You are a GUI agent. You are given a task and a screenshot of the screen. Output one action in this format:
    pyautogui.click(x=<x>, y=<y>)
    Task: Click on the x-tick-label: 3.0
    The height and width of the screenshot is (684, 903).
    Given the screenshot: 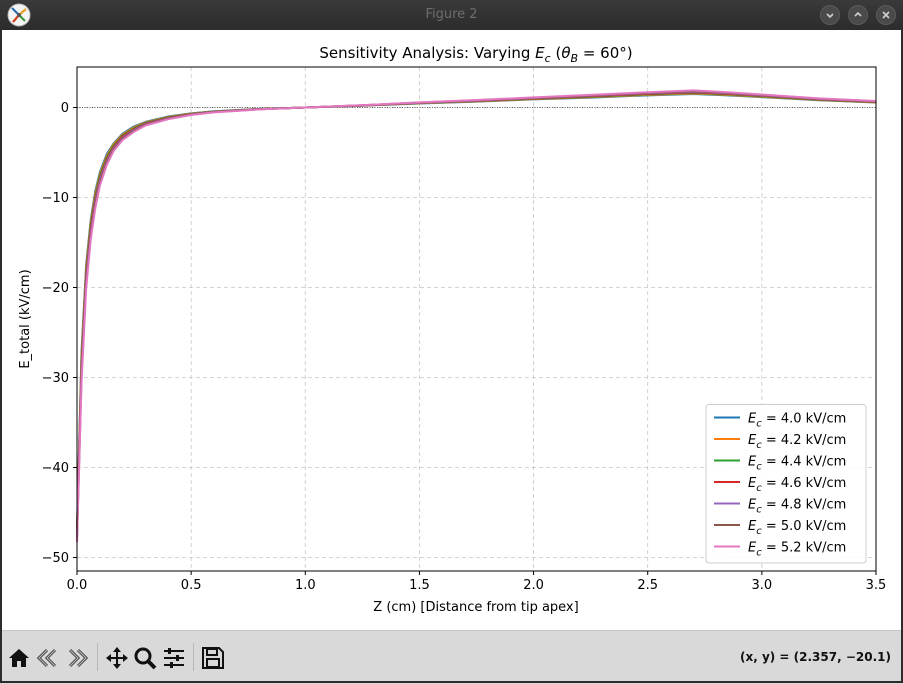 What is the action you would take?
    pyautogui.click(x=762, y=585)
    